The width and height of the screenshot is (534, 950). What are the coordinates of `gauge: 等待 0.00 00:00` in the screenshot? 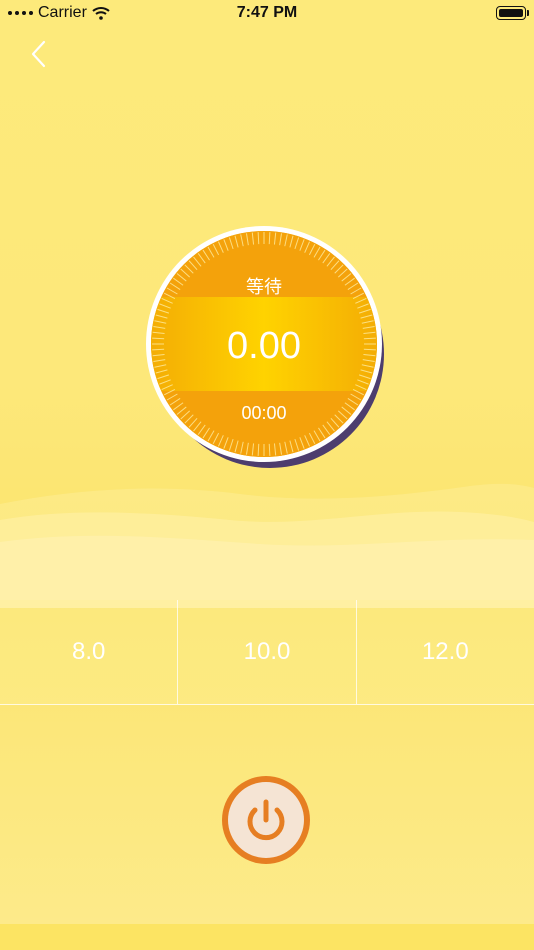 It's located at (267, 347).